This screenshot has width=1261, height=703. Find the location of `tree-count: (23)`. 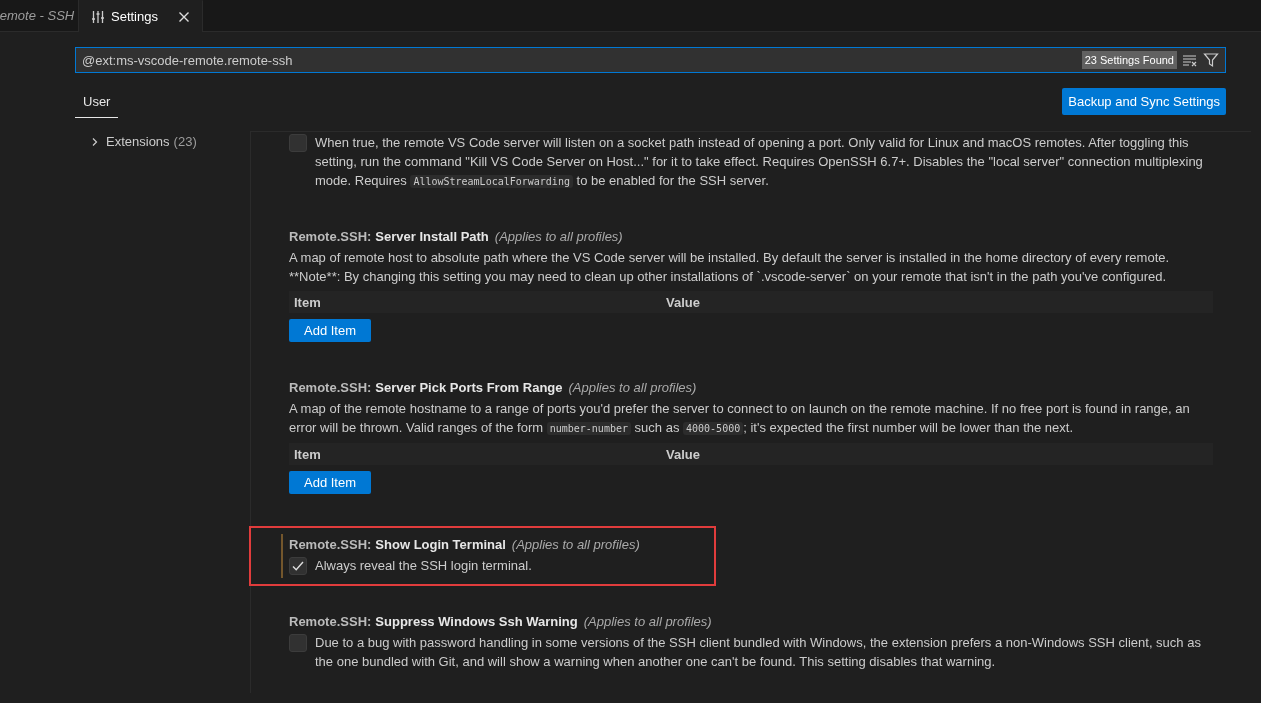

tree-count: (23) is located at coordinates (185, 141).